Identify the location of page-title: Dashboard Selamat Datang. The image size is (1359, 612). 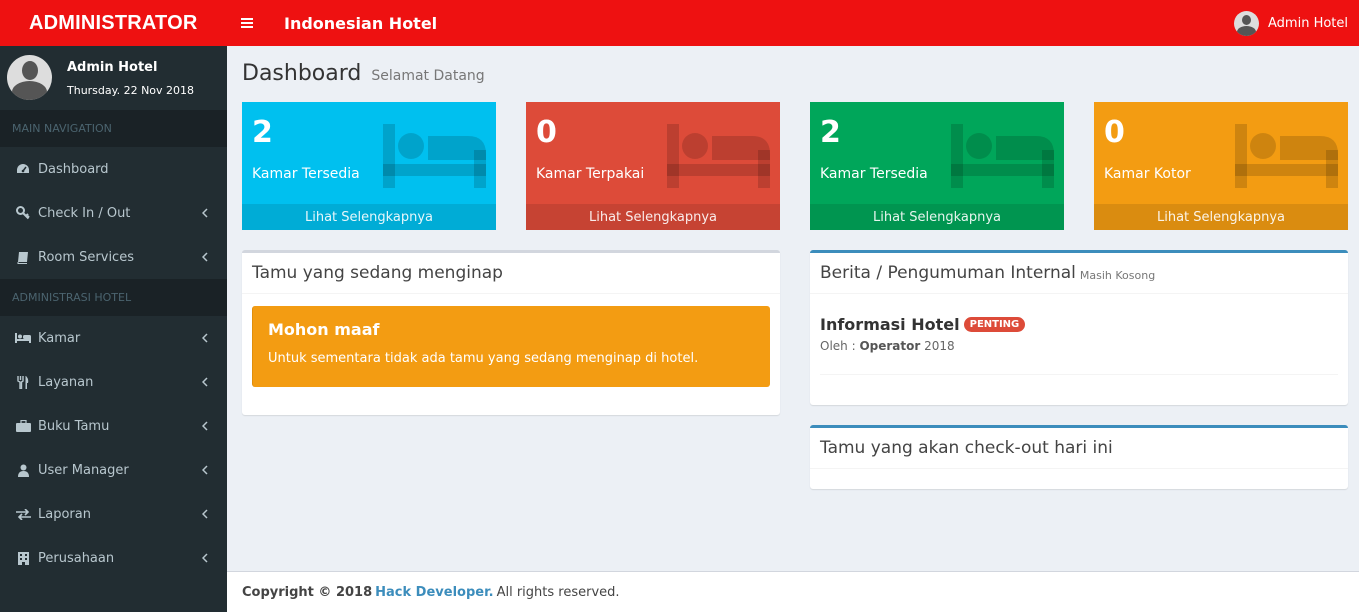
(363, 73).